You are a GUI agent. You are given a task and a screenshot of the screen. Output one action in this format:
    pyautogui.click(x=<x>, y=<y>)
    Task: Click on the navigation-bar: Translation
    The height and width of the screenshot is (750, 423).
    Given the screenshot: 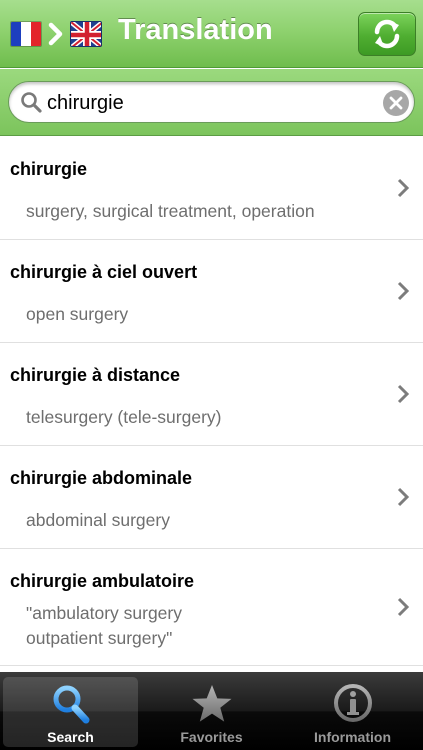 What is the action you would take?
    pyautogui.click(x=211, y=34)
    